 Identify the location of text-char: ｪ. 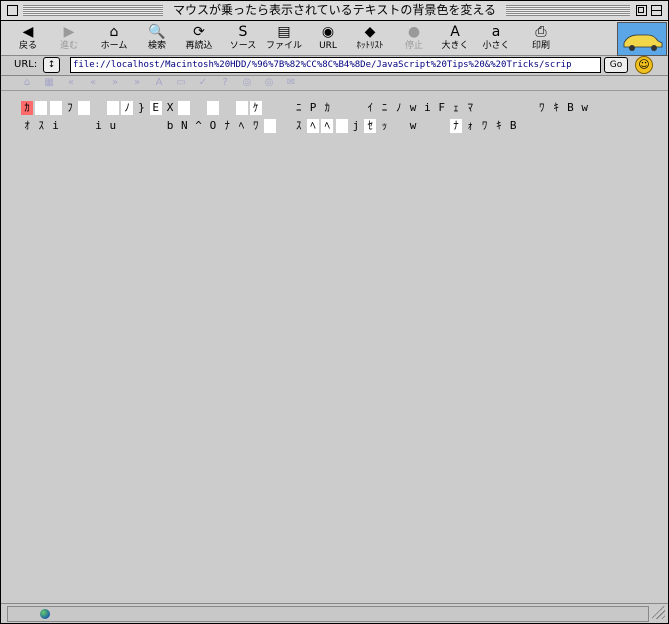
(456, 108).